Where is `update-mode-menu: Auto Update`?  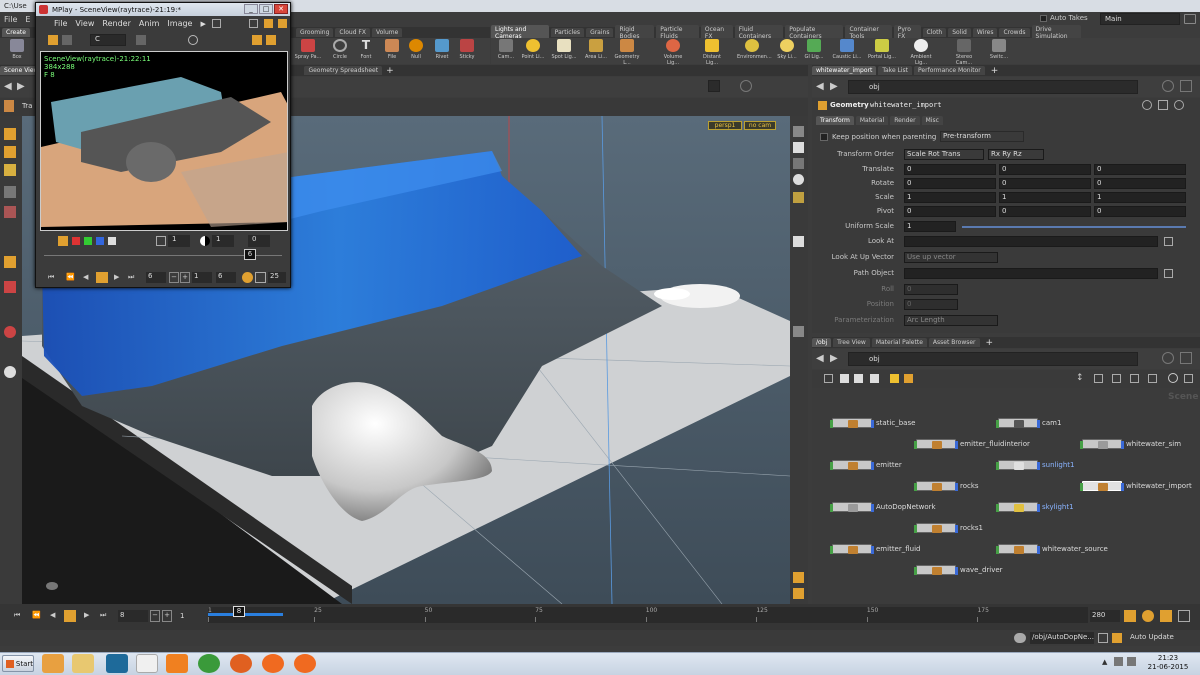 update-mode-menu: Auto Update is located at coordinates (1156, 638).